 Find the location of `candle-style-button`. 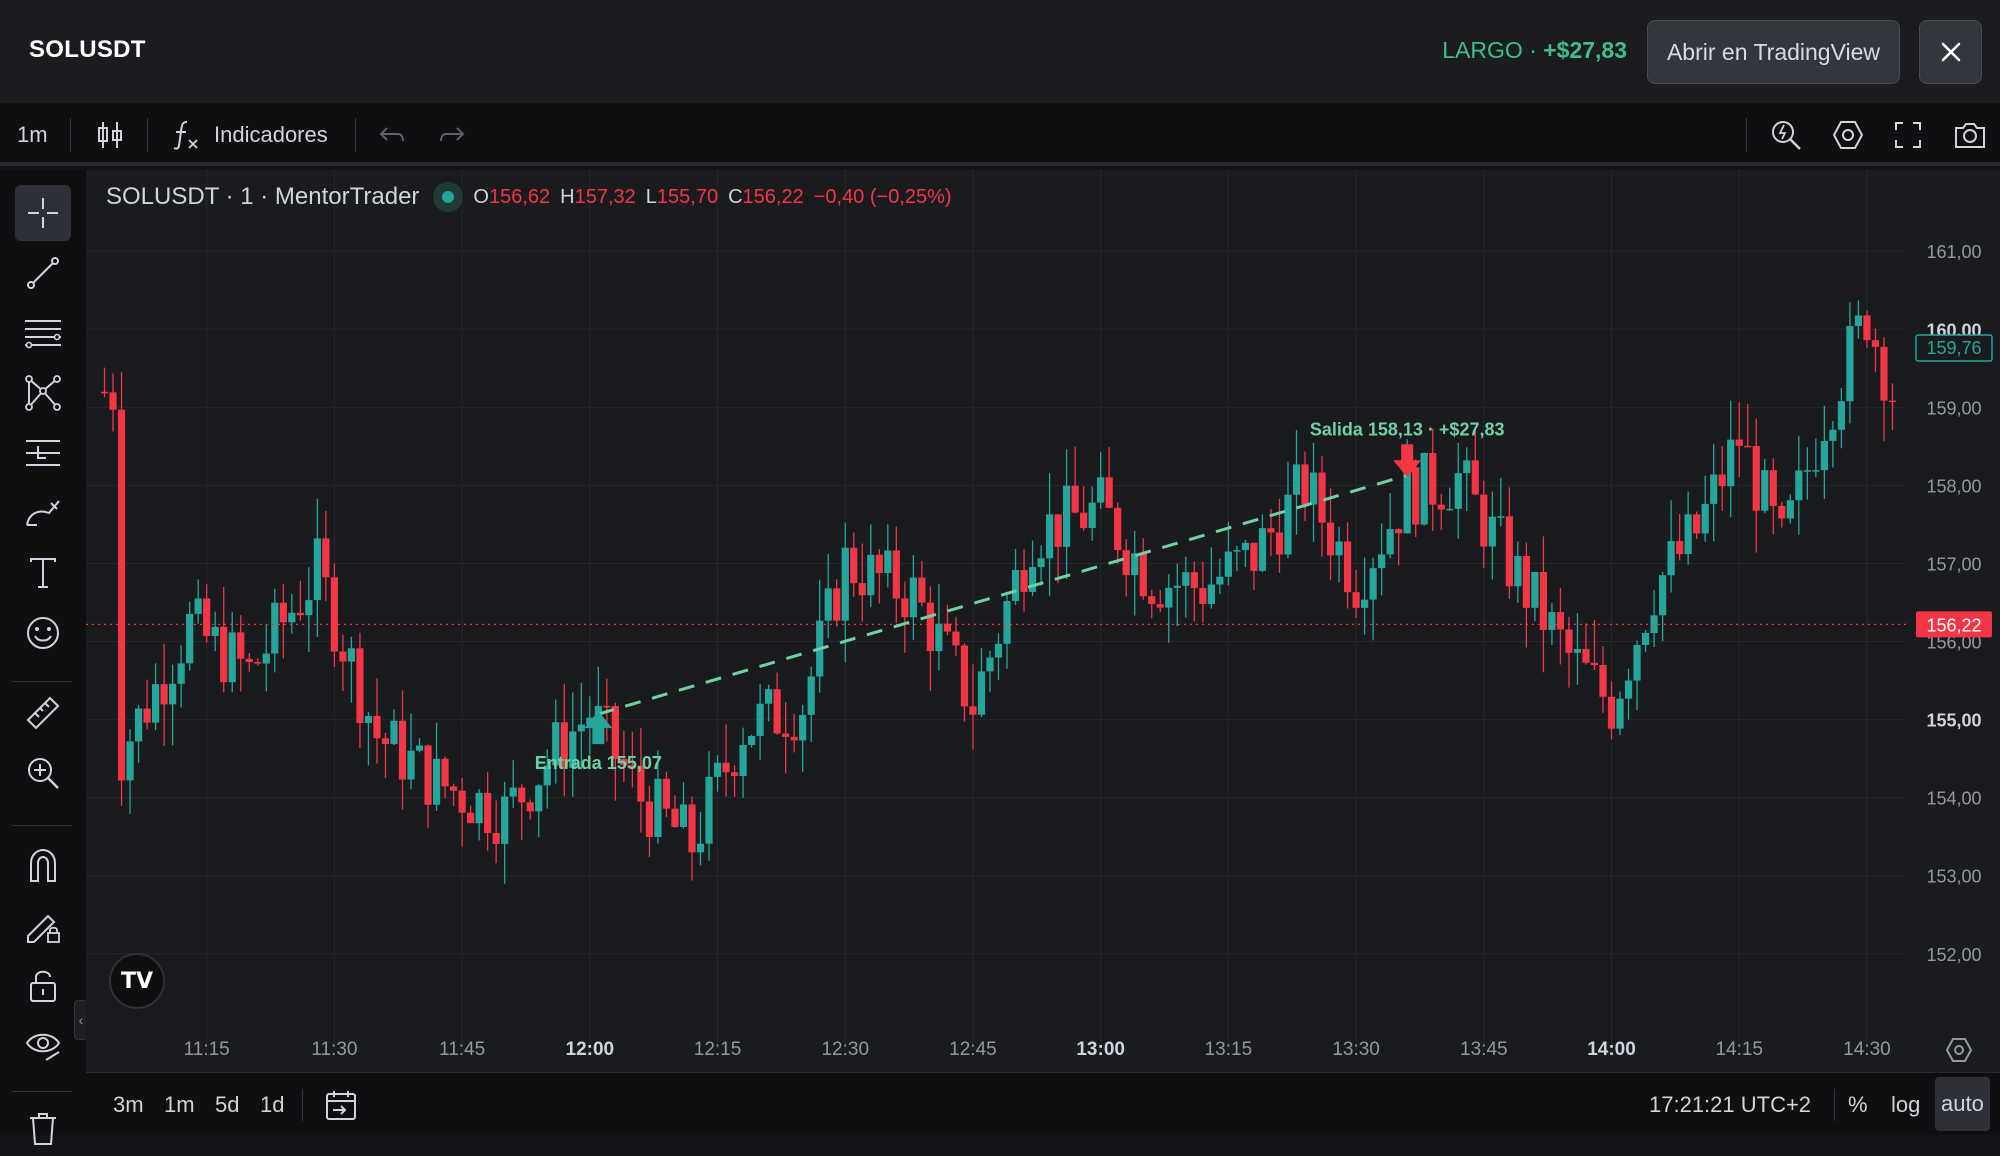

candle-style-button is located at coordinates (110, 135).